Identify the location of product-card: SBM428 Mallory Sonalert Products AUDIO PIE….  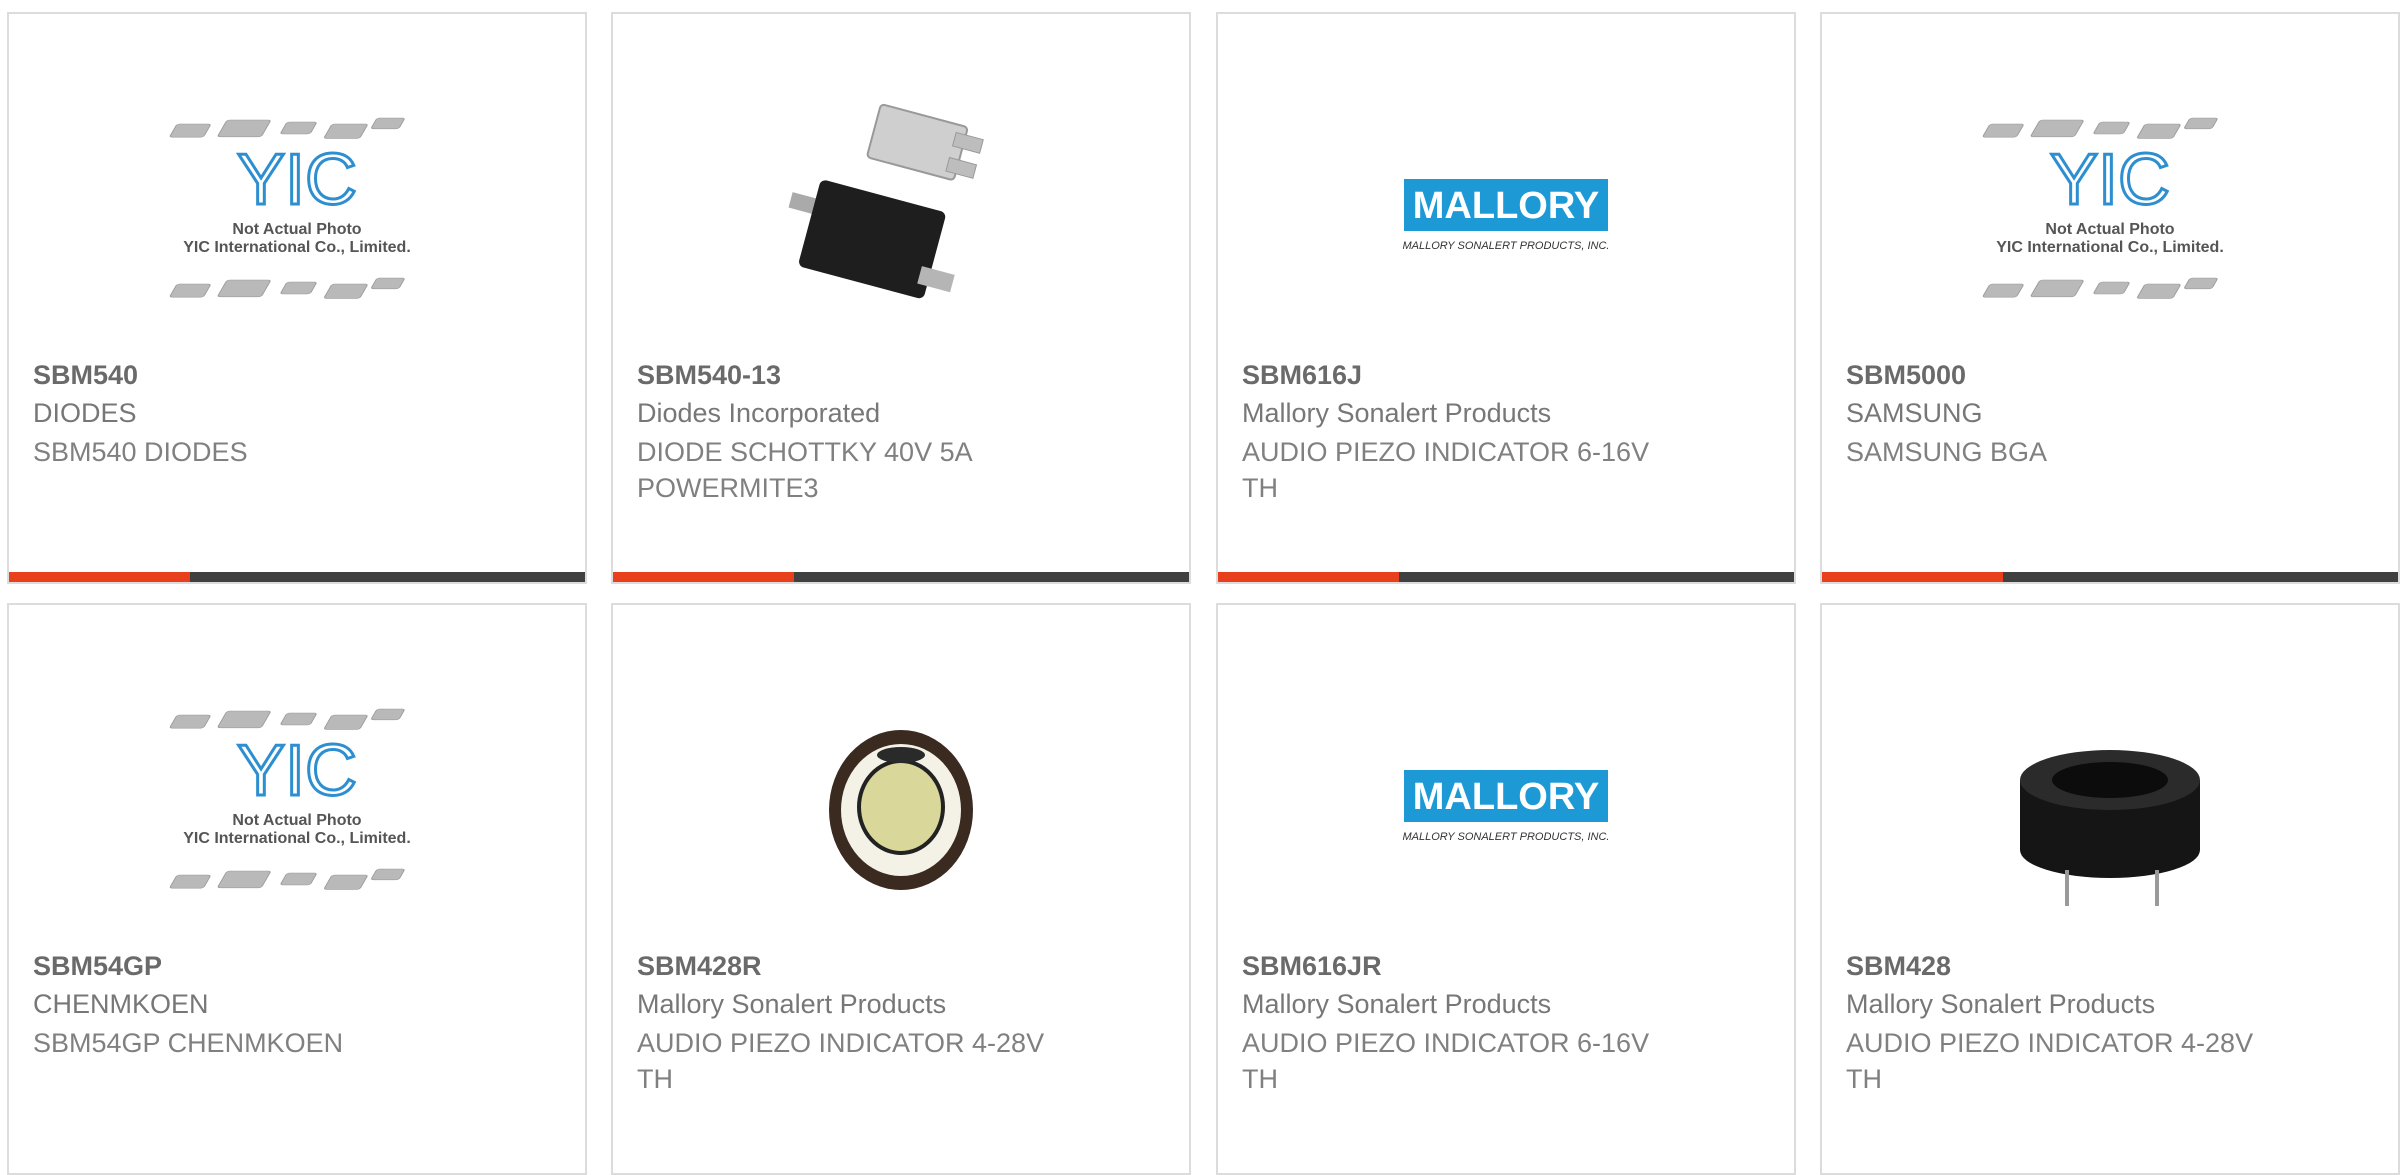
(2110, 889).